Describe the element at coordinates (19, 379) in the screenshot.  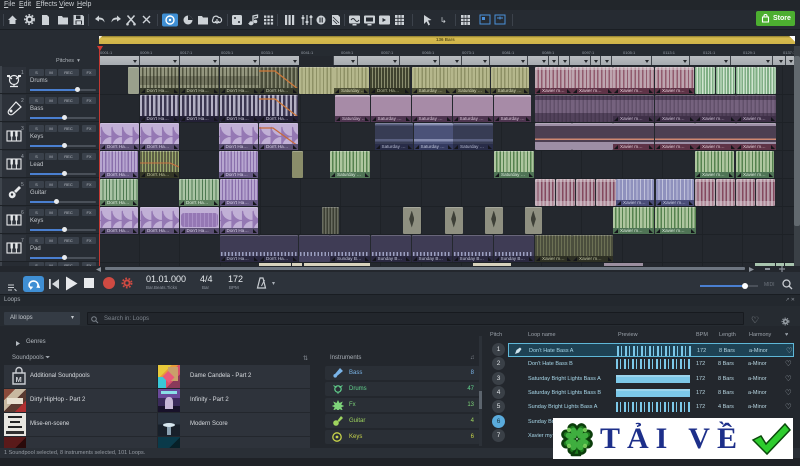
I see `svg-text: M` at that location.